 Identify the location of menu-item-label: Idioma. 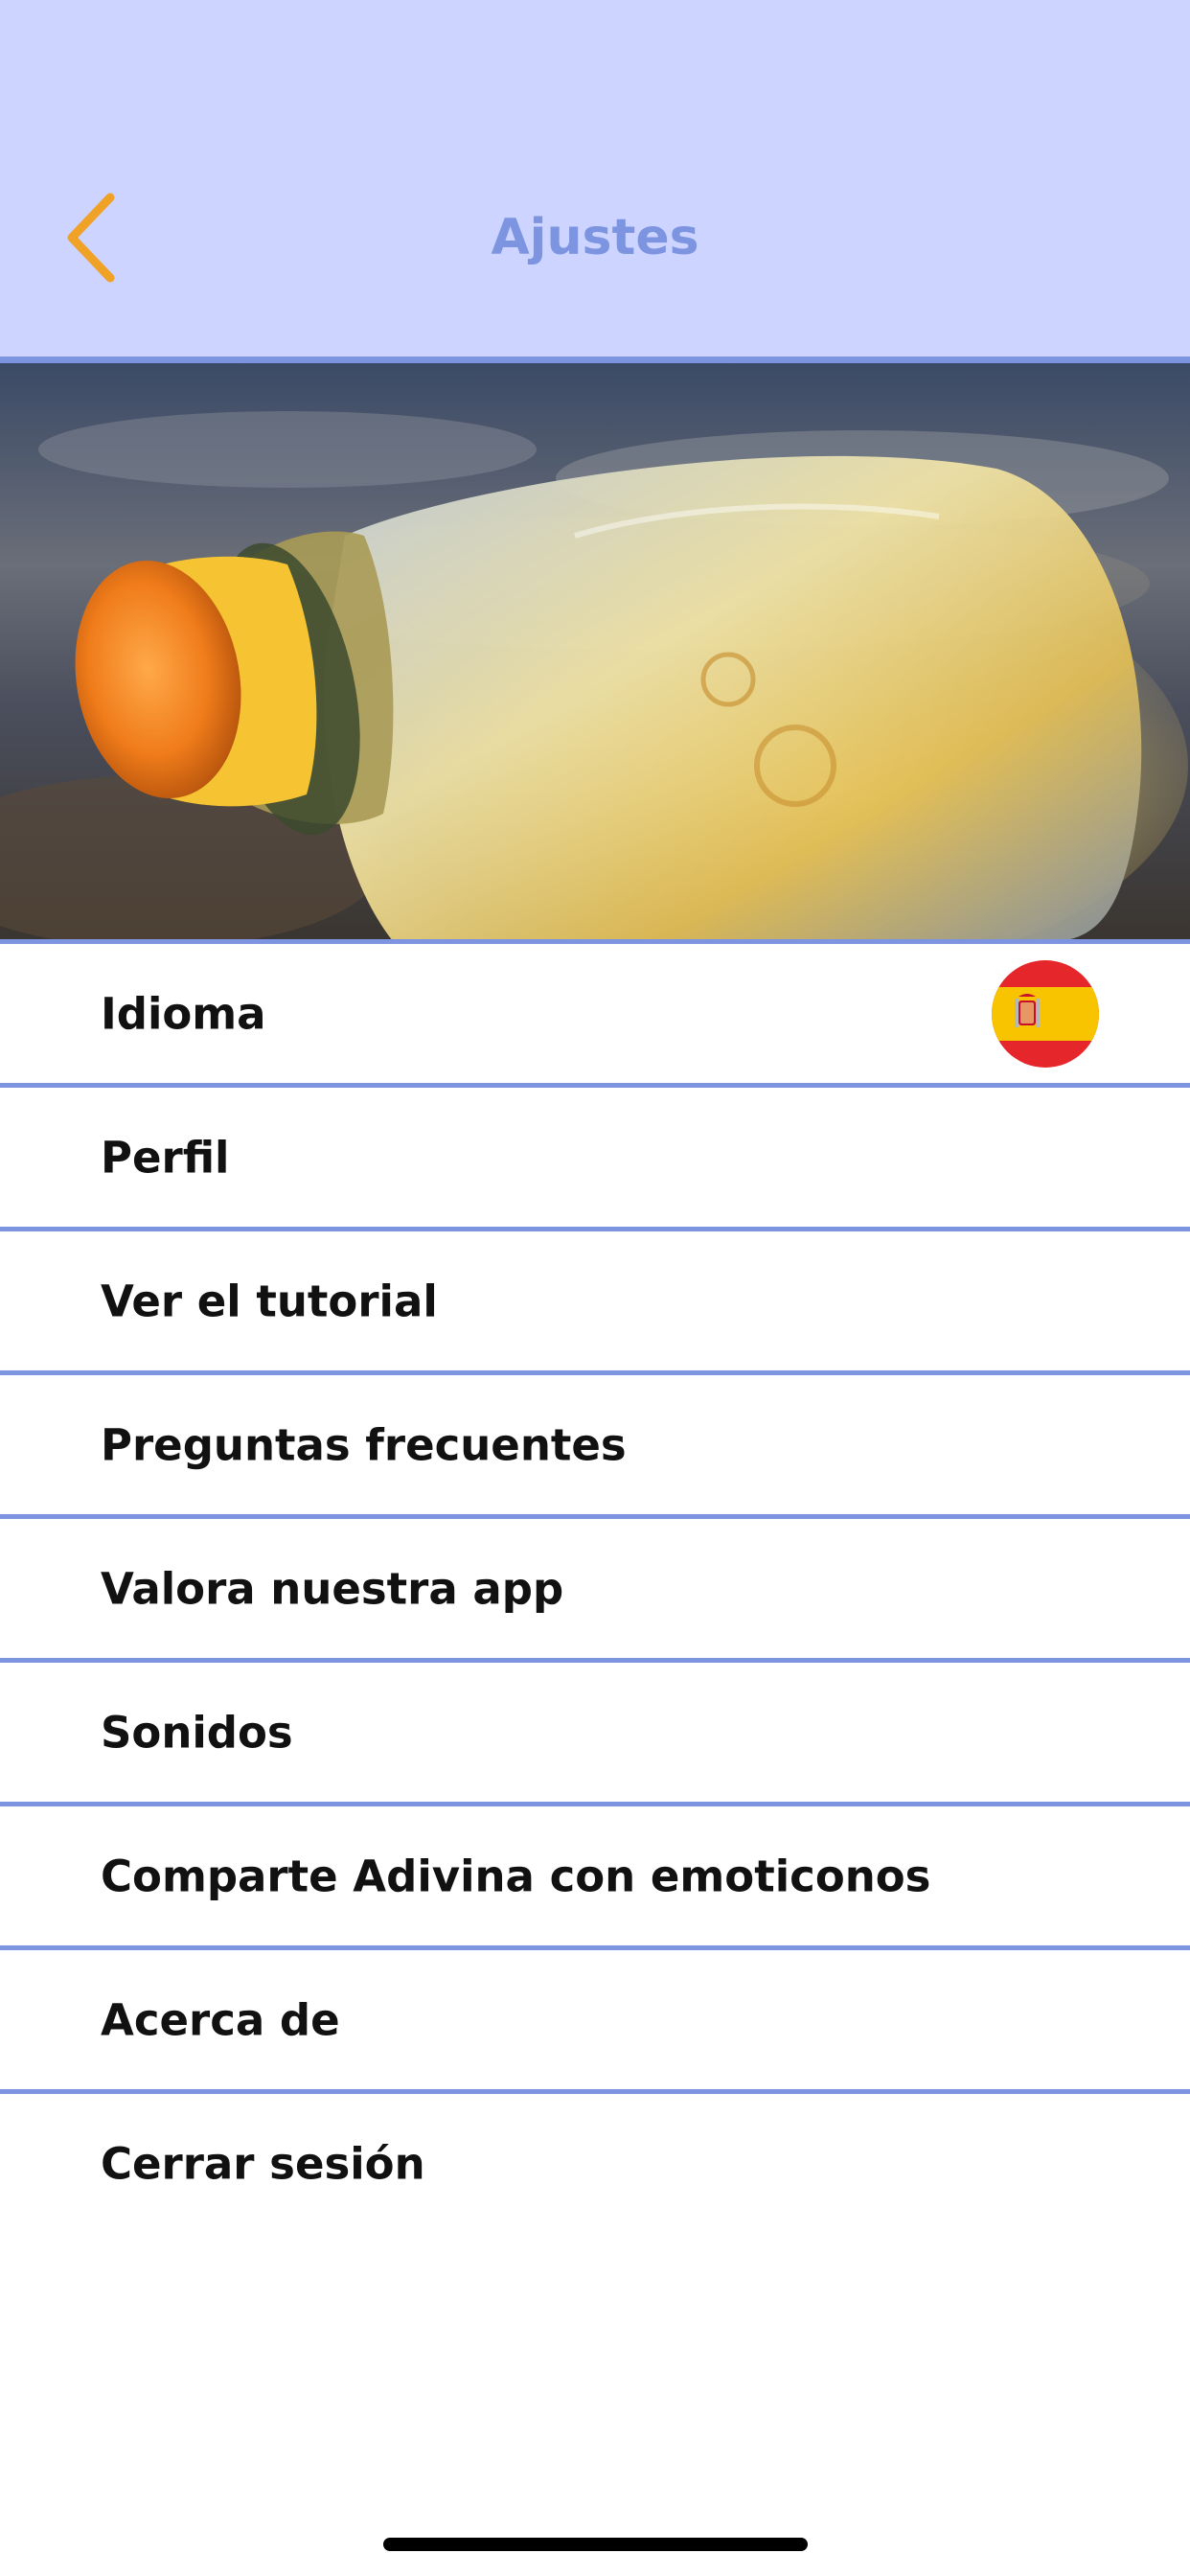
(183, 1013).